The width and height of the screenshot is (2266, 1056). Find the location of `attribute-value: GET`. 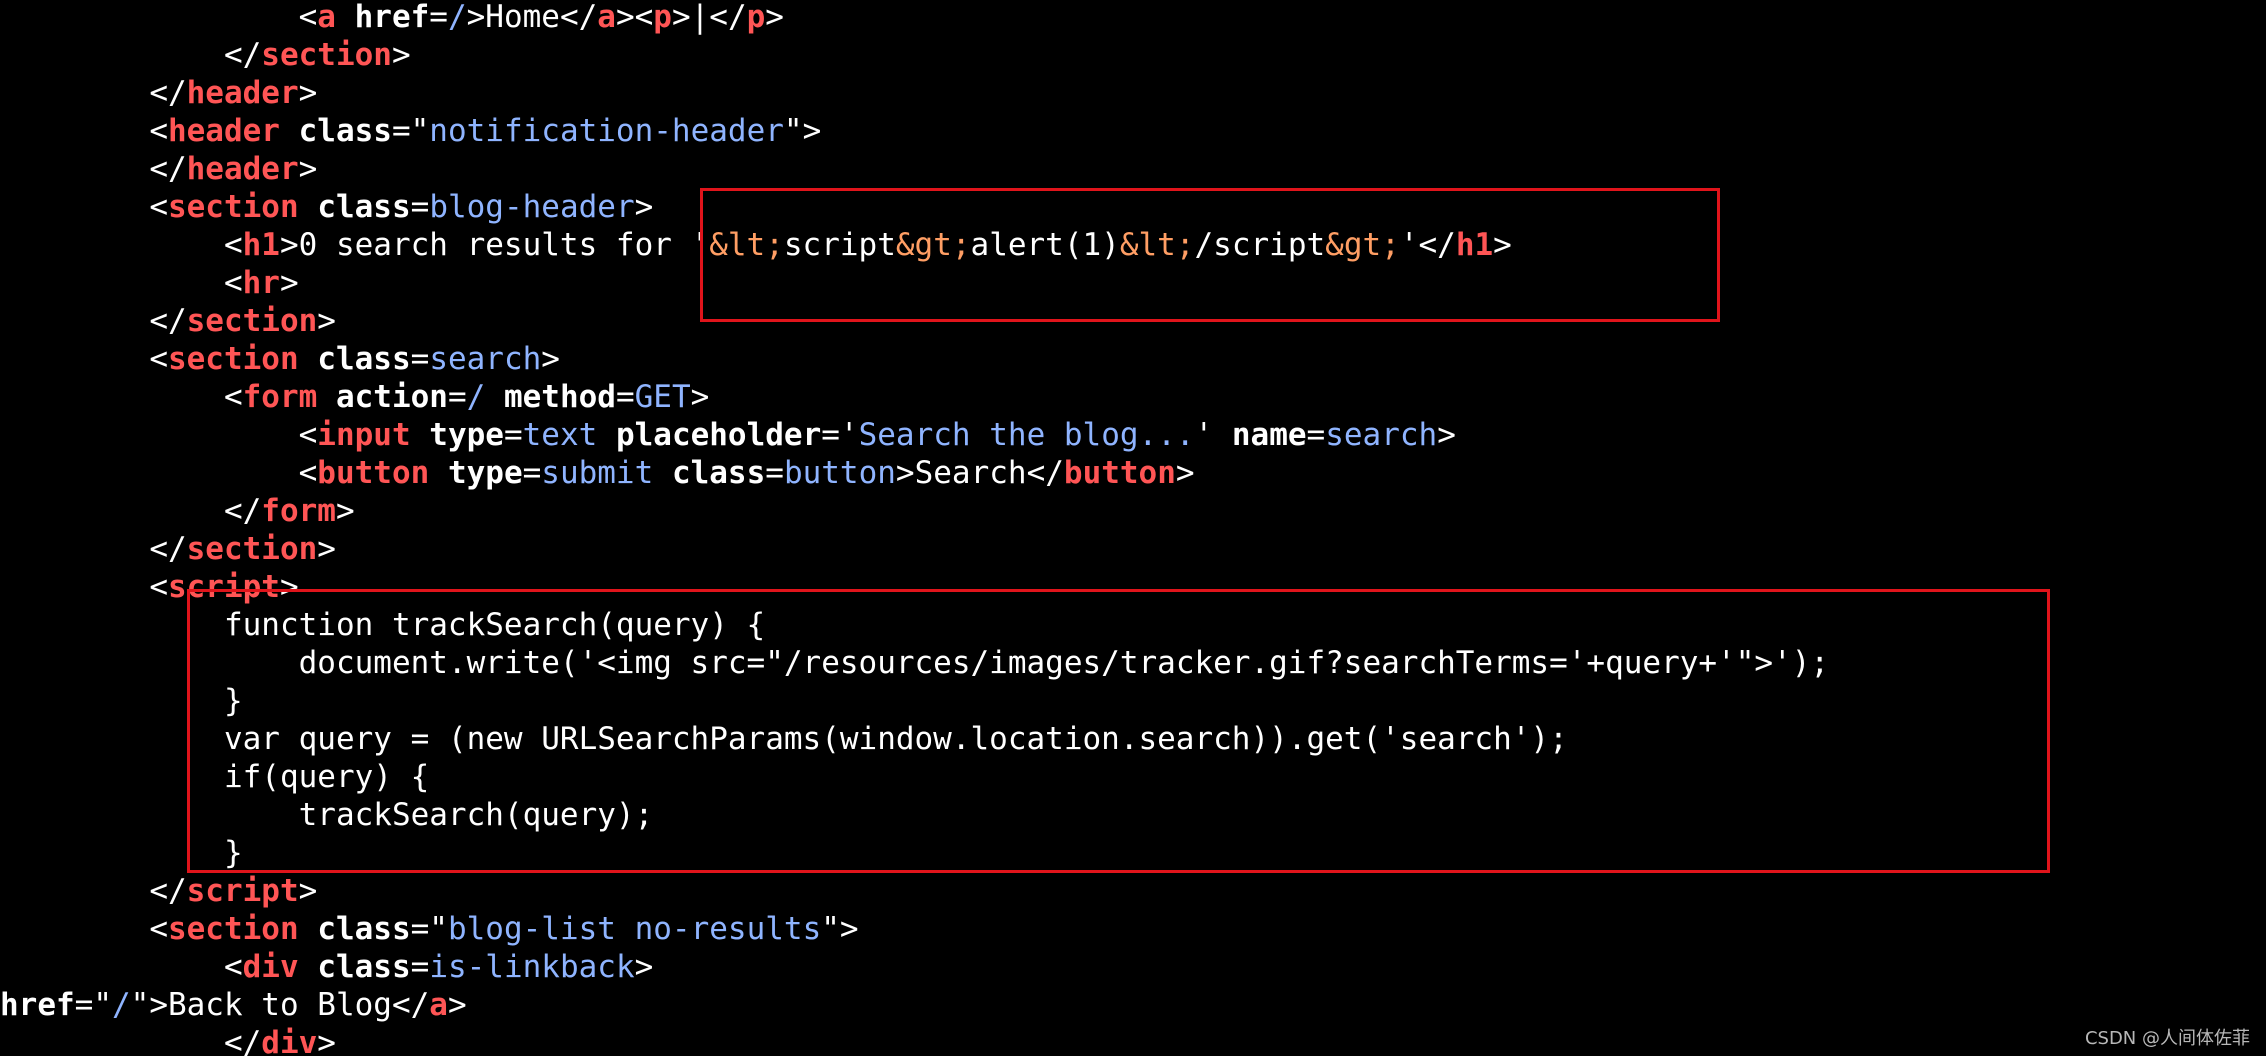

attribute-value: GET is located at coordinates (662, 397).